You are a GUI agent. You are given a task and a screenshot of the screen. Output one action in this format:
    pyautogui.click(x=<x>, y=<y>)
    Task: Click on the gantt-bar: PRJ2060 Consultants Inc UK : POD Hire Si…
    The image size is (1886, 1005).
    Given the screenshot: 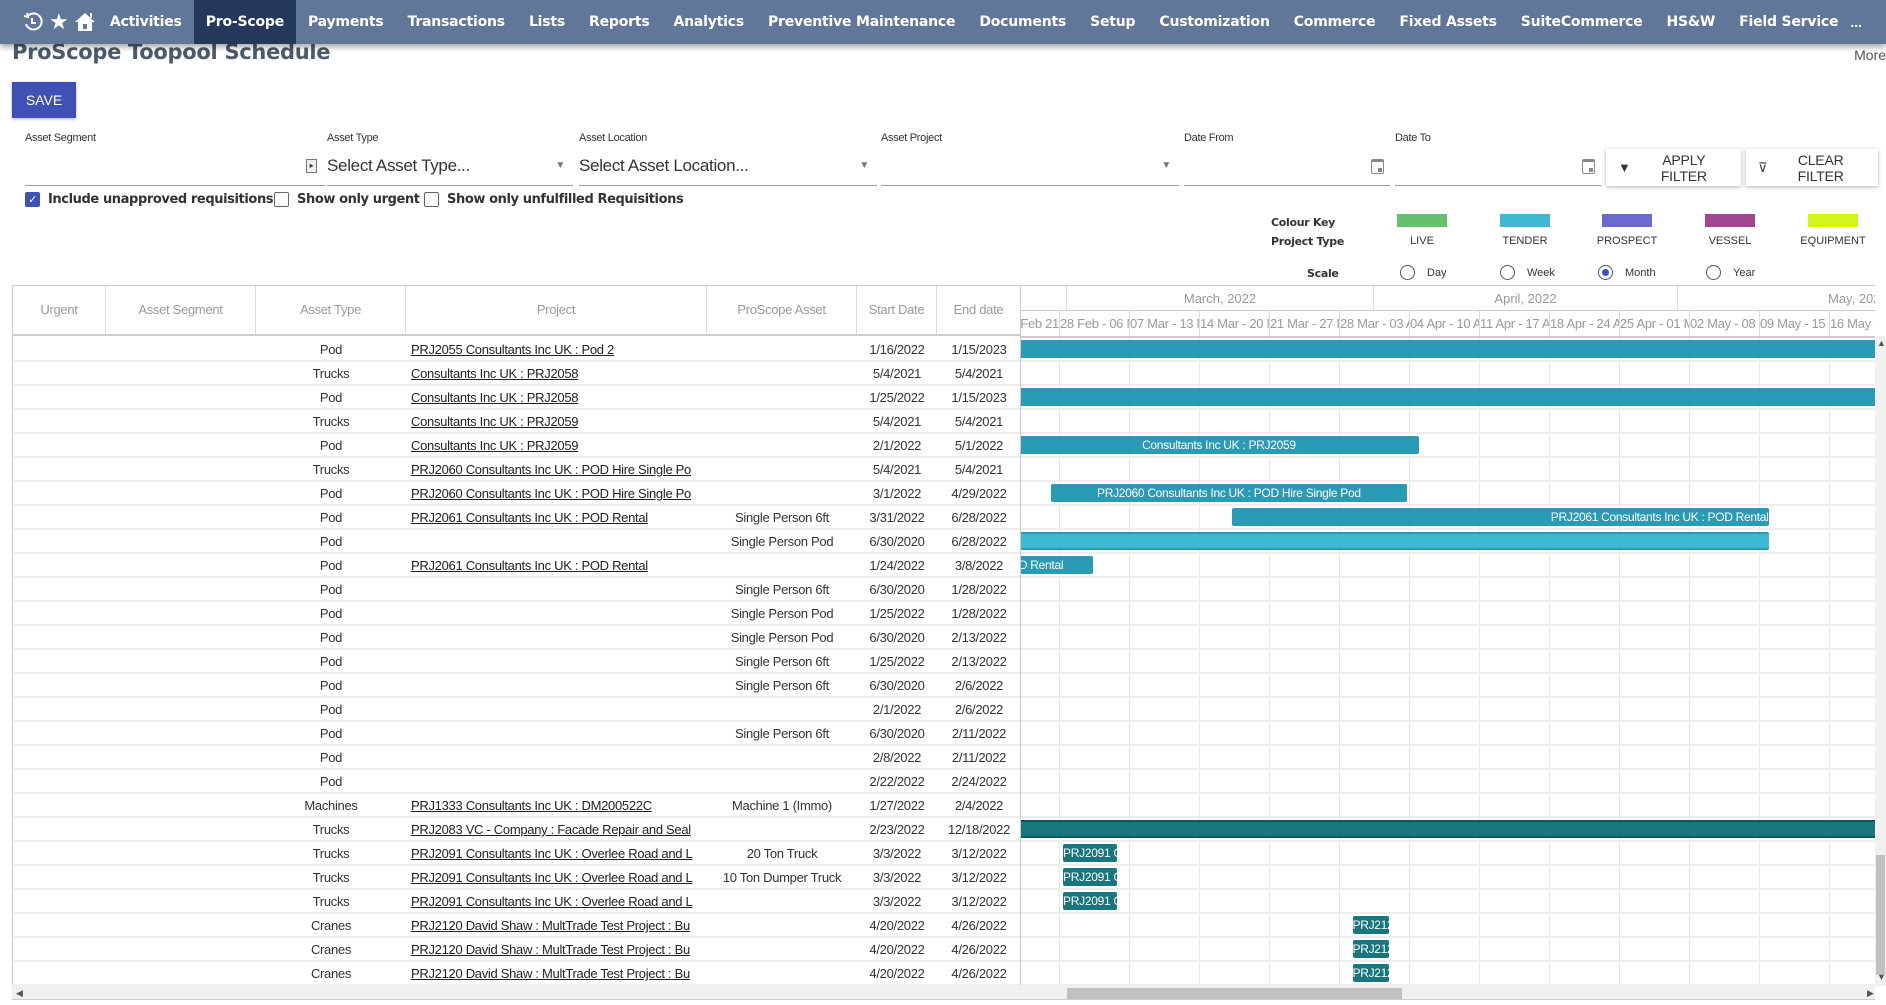 What is the action you would take?
    pyautogui.click(x=1229, y=493)
    